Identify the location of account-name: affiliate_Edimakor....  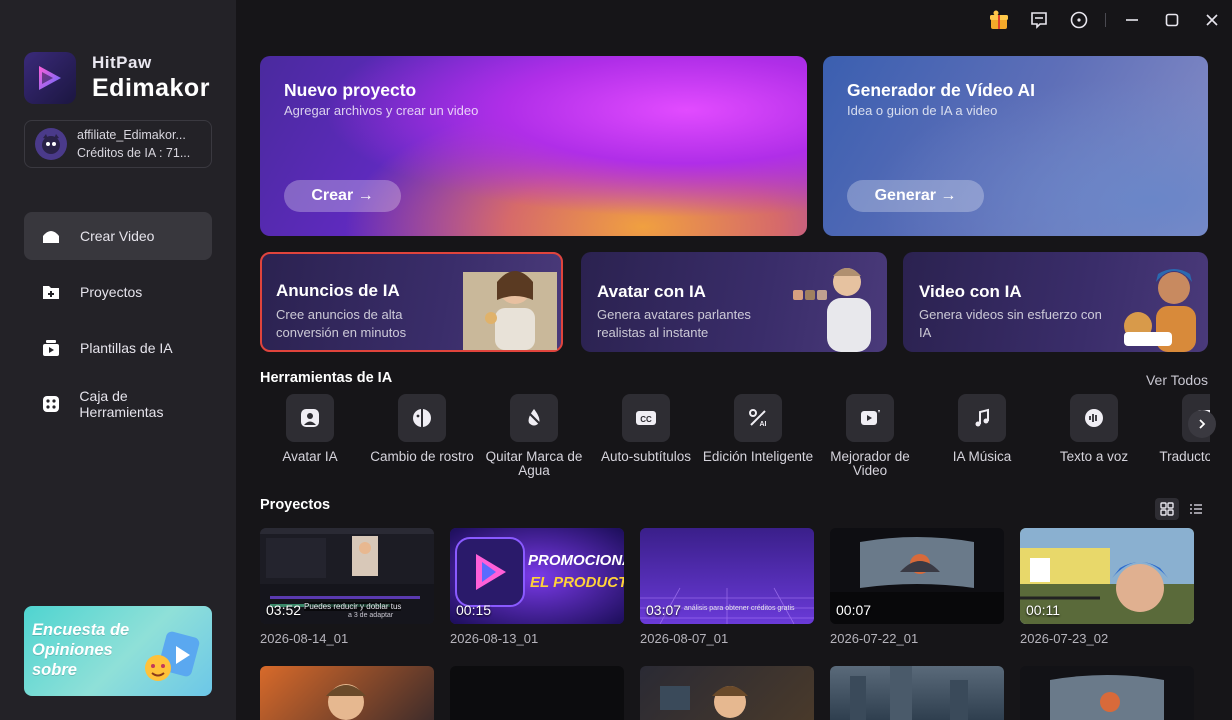
(131, 135).